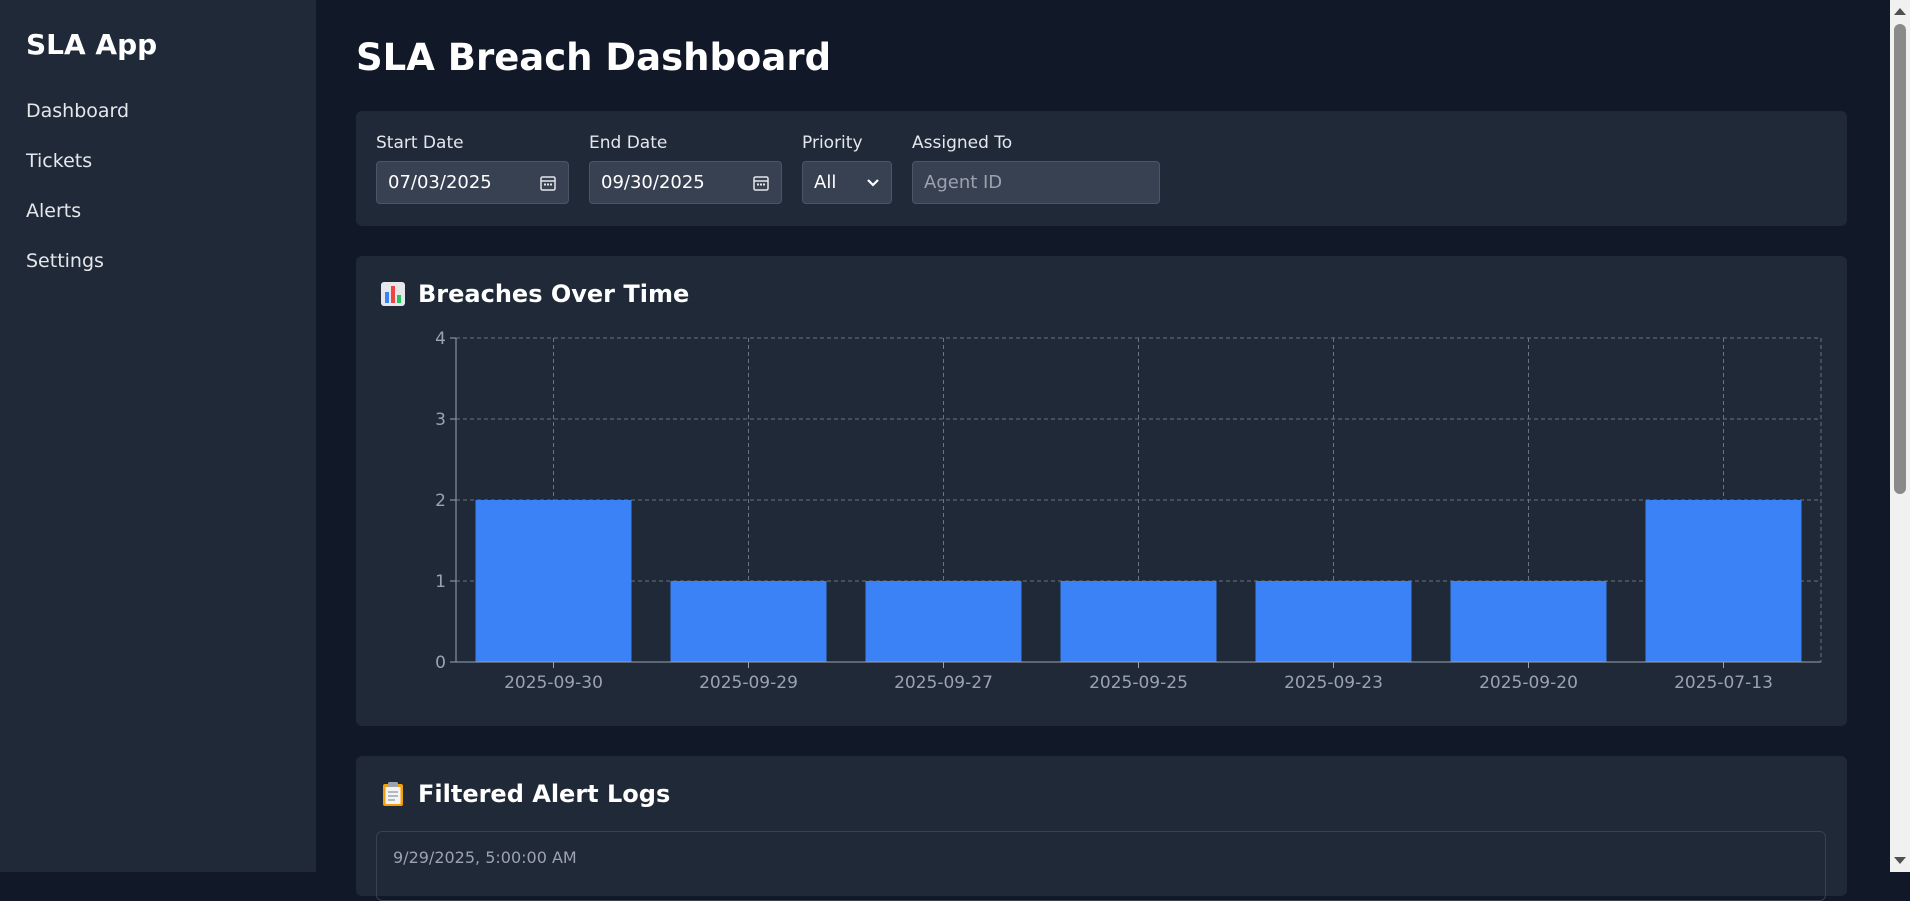 This screenshot has height=901, width=1910. What do you see at coordinates (1101, 866) in the screenshot?
I see `log-entry: 9/29/2025, 5:00:00 AM` at bounding box center [1101, 866].